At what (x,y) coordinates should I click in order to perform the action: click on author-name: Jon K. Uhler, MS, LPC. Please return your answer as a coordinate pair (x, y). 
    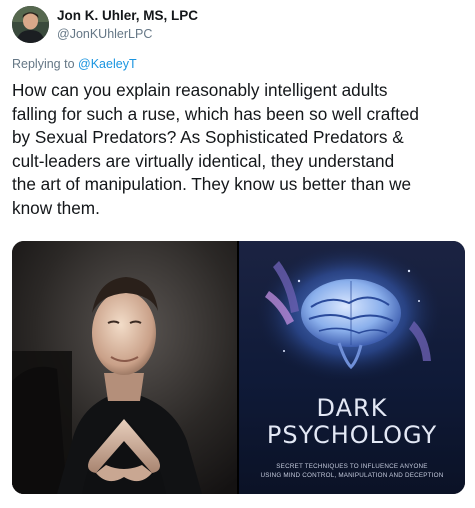
    Looking at the image, I should click on (127, 15).